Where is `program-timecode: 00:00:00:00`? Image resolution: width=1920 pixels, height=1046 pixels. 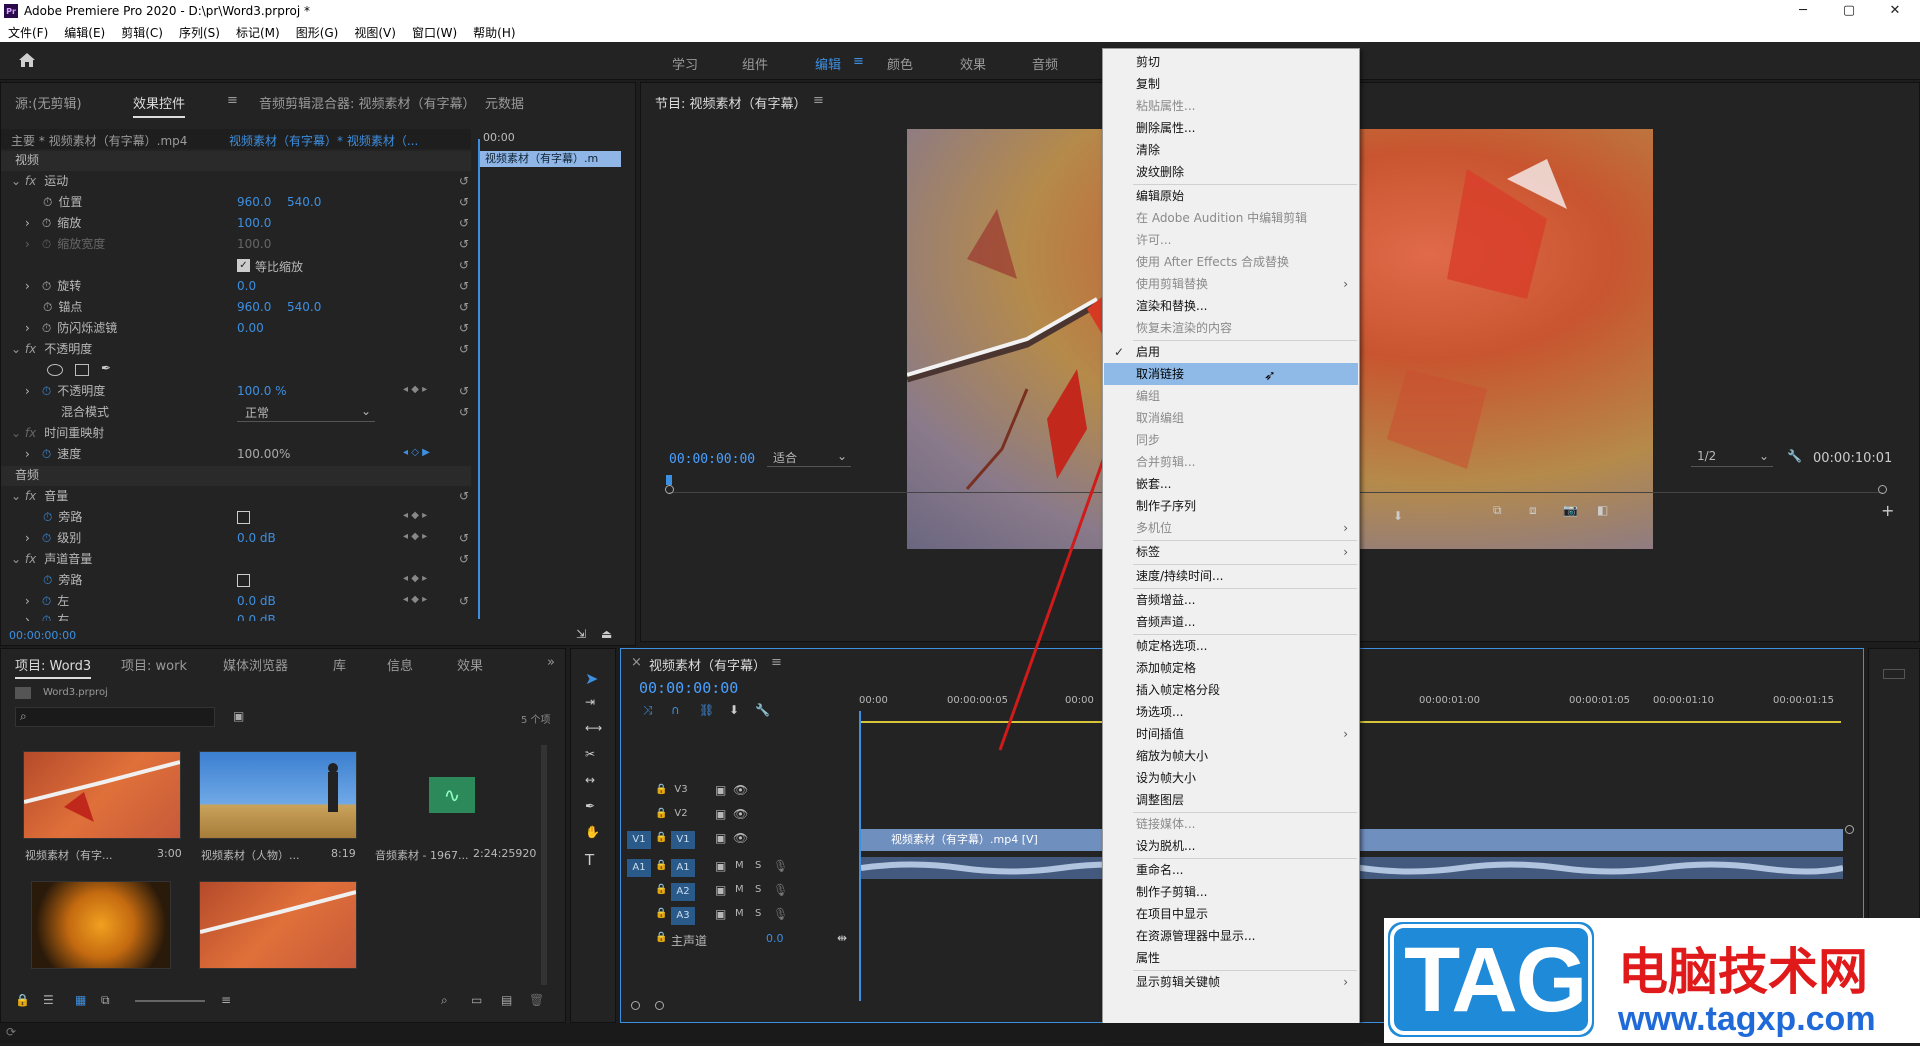
program-timecode: 00:00:00:00 is located at coordinates (712, 459).